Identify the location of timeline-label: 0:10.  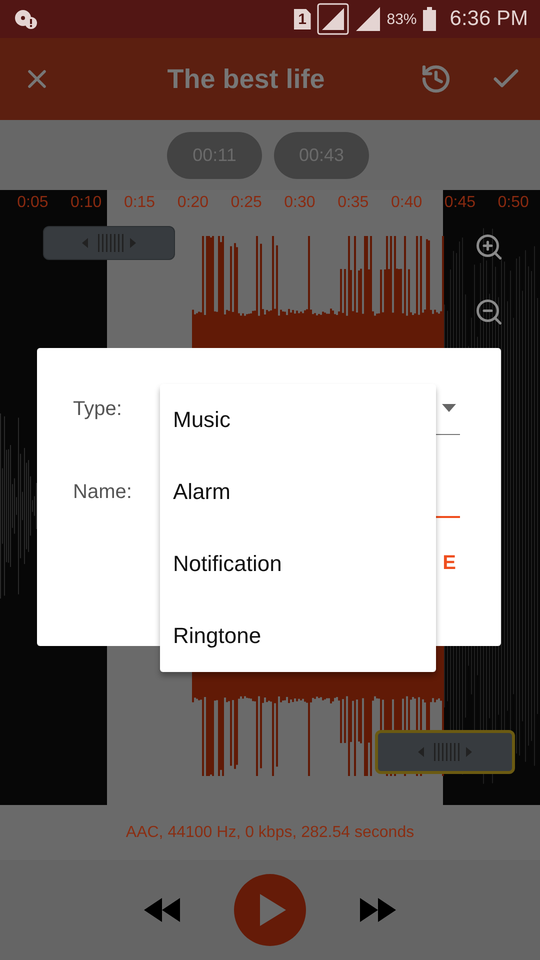
(86, 203).